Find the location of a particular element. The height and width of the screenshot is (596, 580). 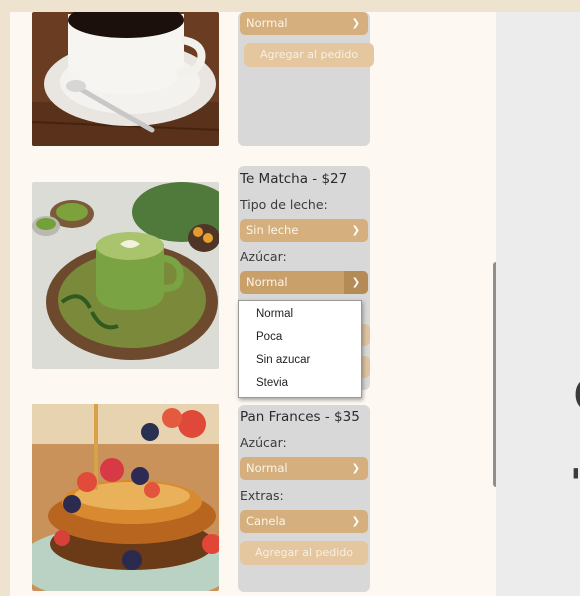

sugar-option-sin-azucar: Sin azucar is located at coordinates (283, 360).